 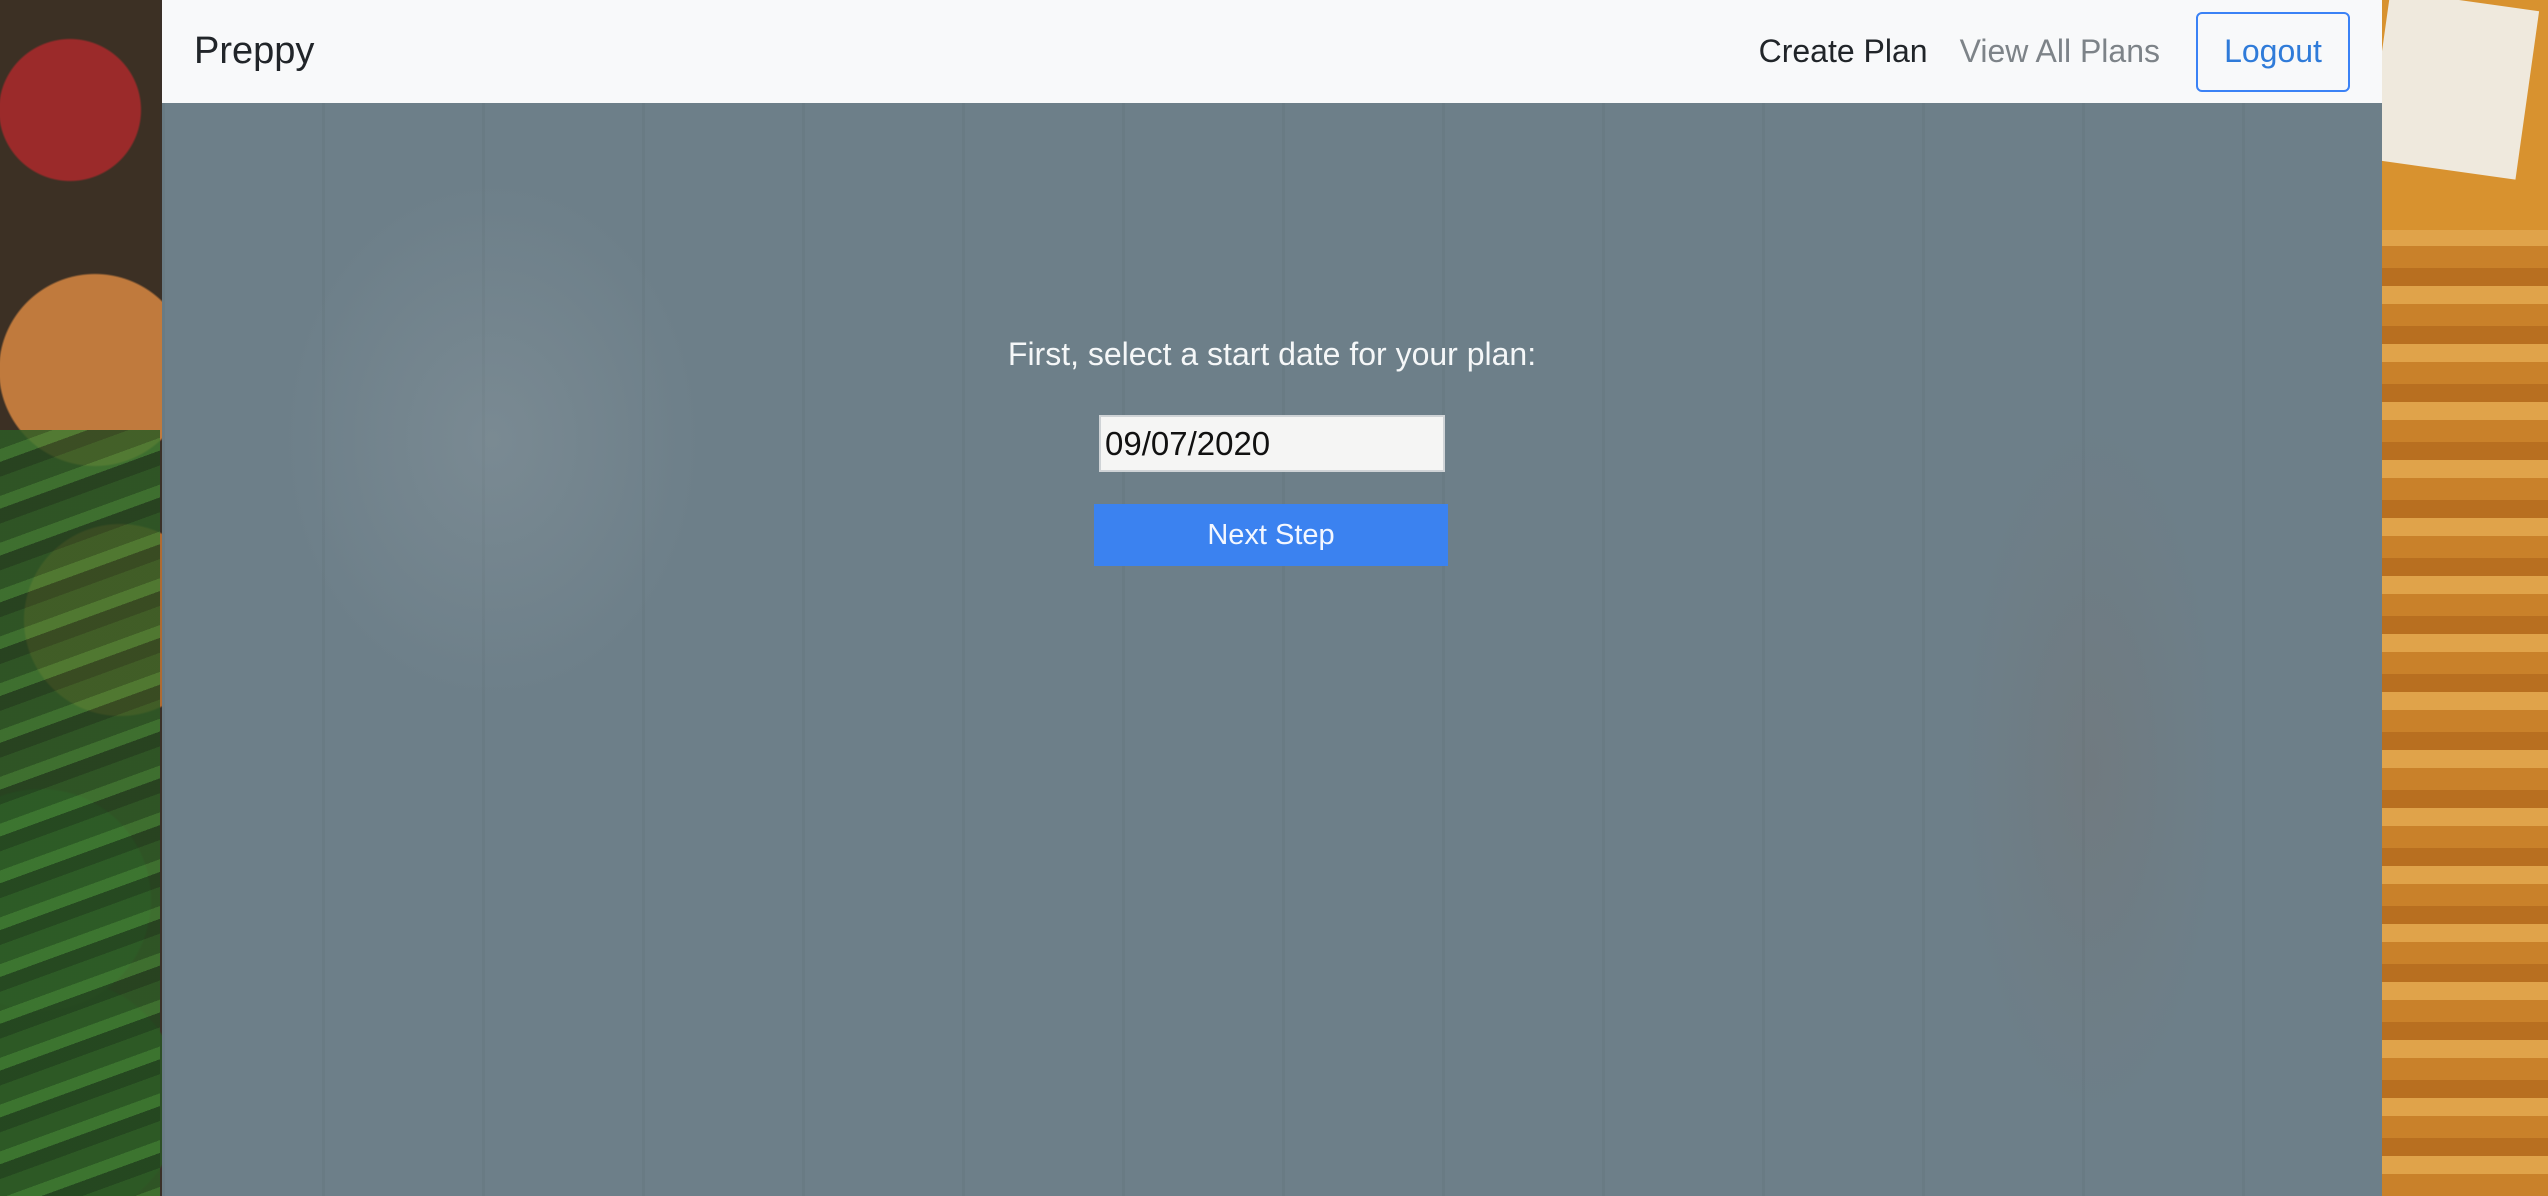 What do you see at coordinates (1843, 51) in the screenshot?
I see `nav-link-create-plan: Create Plan` at bounding box center [1843, 51].